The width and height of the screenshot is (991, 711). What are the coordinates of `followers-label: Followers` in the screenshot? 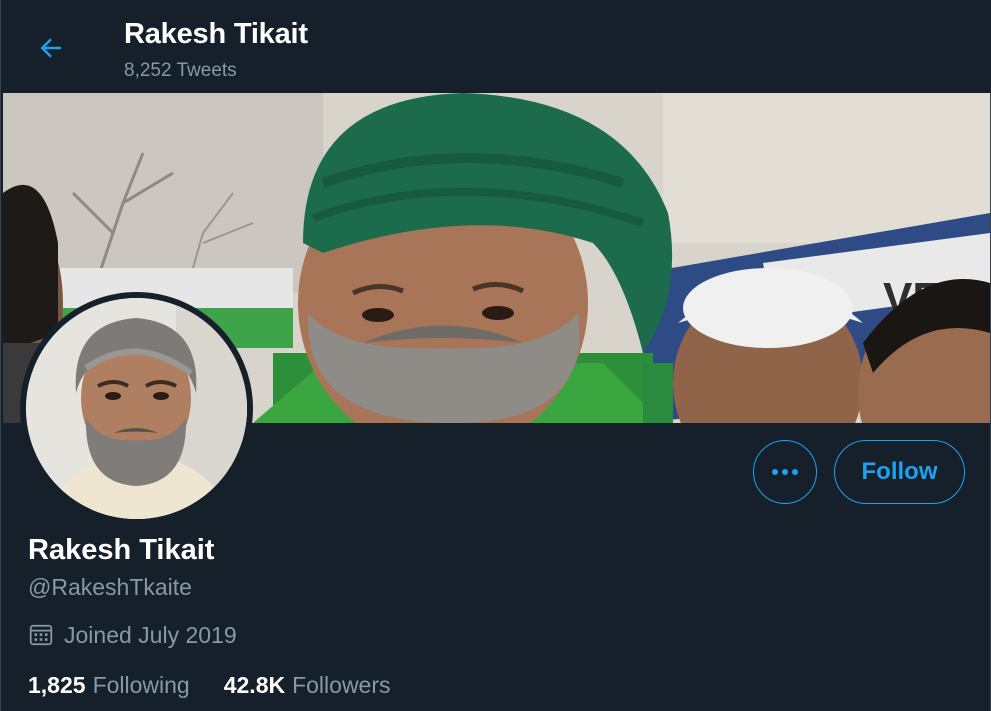 It's located at (341, 684).